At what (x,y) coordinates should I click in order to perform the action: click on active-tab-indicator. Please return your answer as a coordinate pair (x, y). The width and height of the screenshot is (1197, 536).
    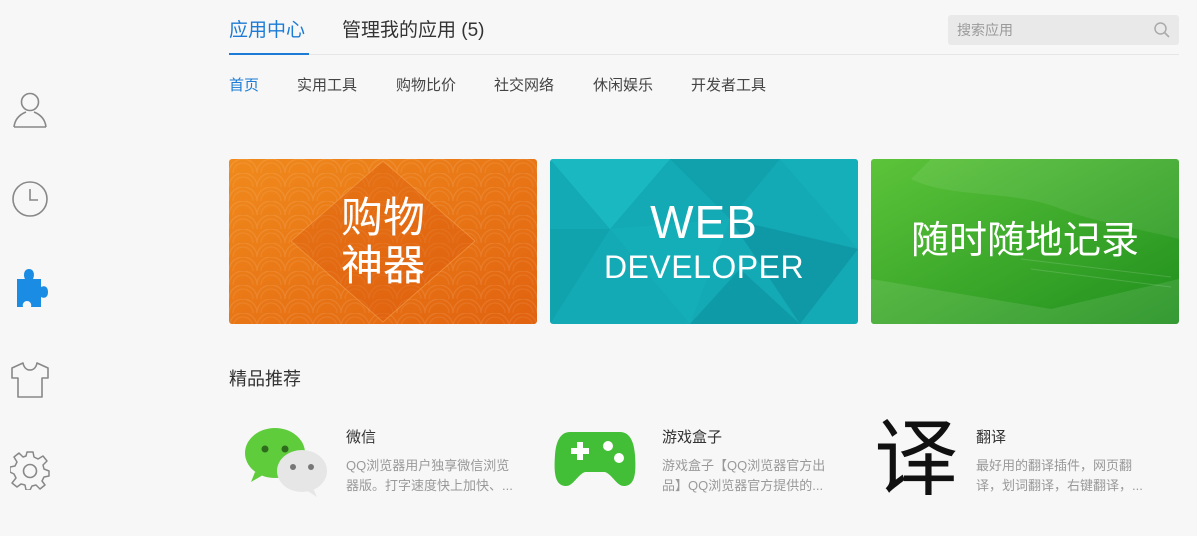
    Looking at the image, I should click on (269, 54).